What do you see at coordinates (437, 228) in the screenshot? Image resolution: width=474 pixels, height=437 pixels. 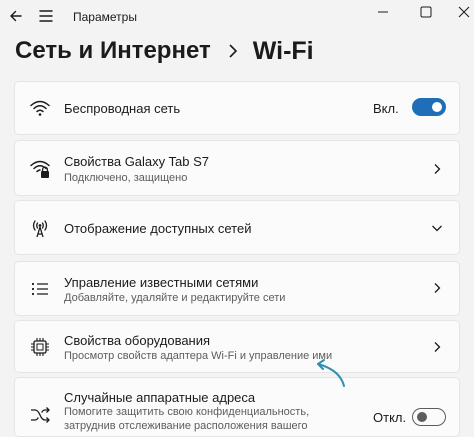 I see `chevron-down-icon` at bounding box center [437, 228].